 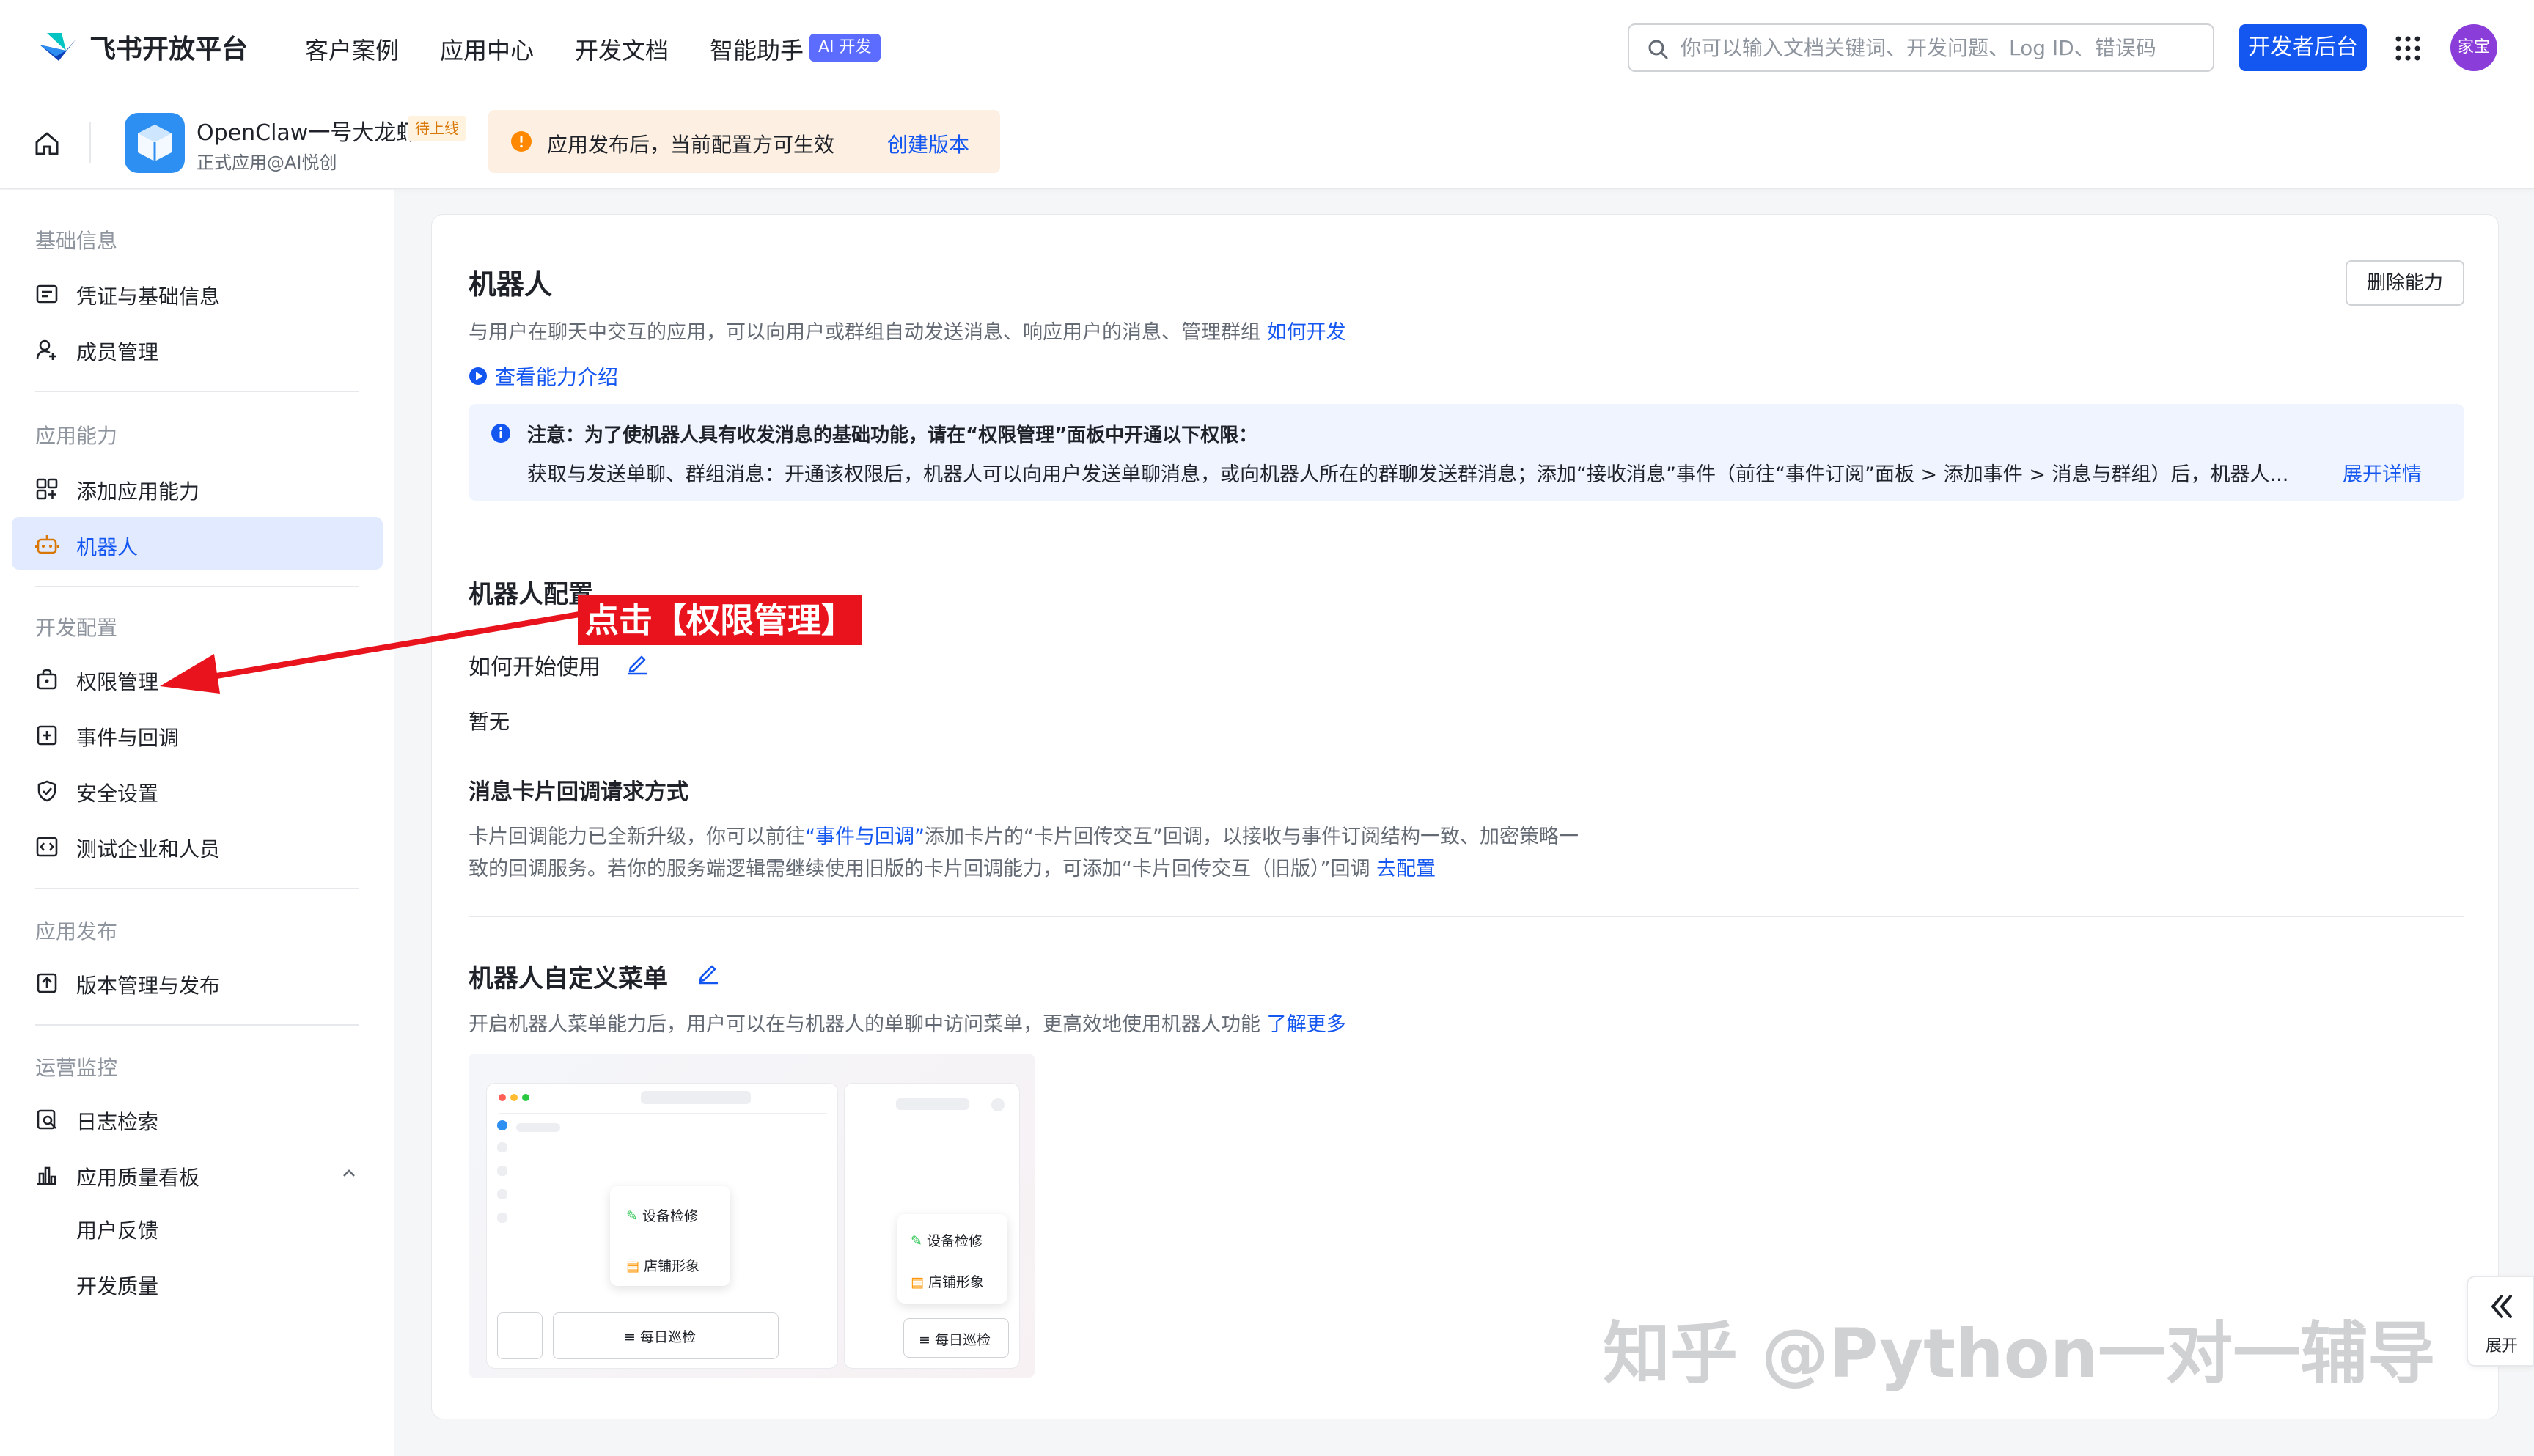 I want to click on nav-link-cases: 客户案例, so click(x=352, y=49).